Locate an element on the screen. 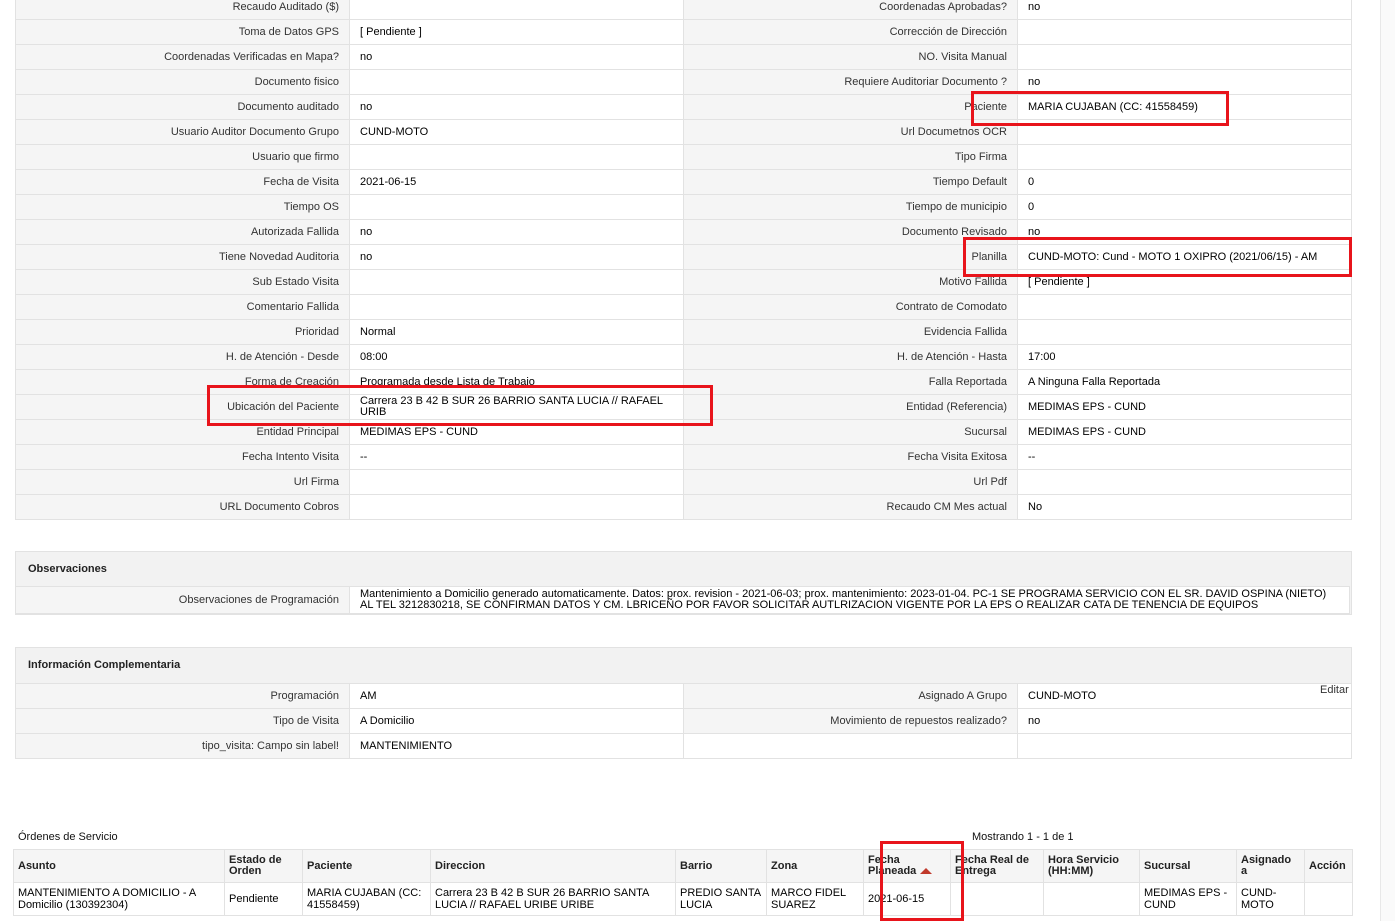  column-header: Direccion is located at coordinates (553, 866).